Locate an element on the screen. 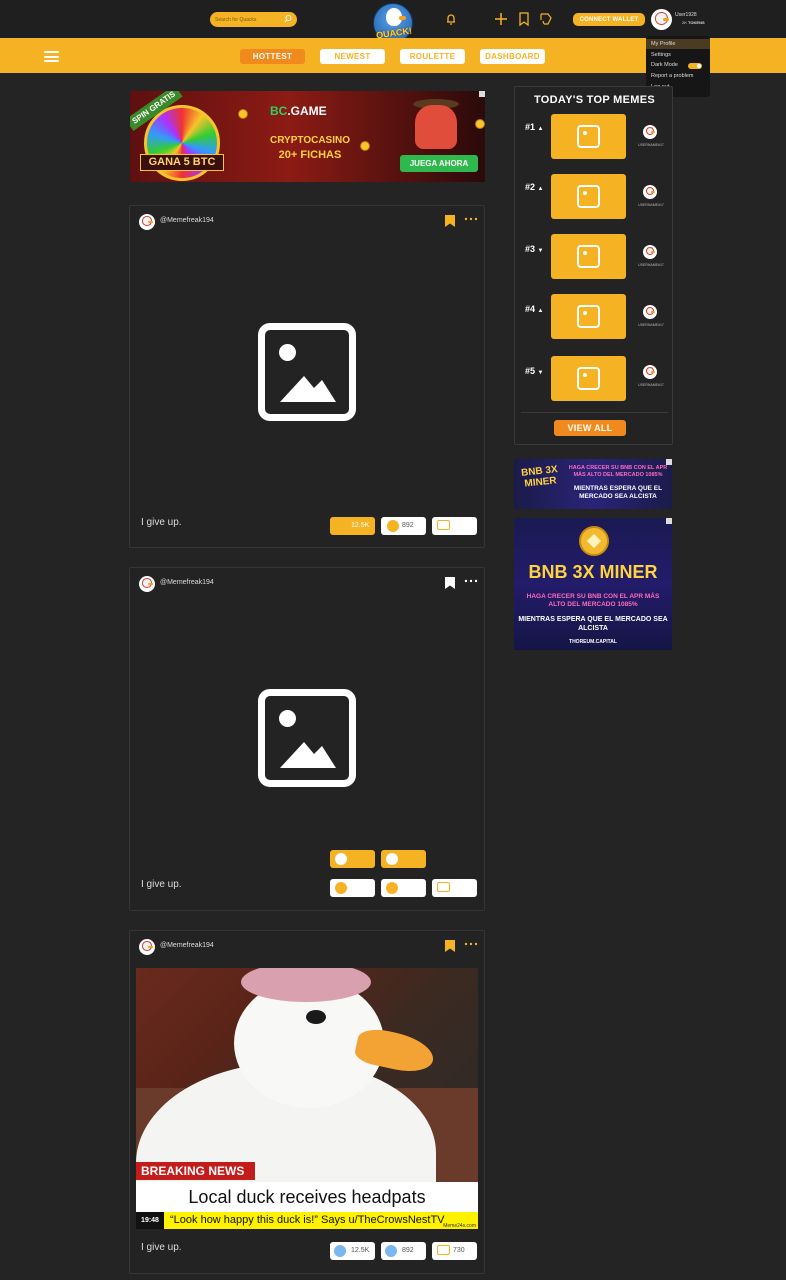 Image resolution: width=786 pixels, height=1280 pixels. news-time: 19:48 is located at coordinates (150, 1220).